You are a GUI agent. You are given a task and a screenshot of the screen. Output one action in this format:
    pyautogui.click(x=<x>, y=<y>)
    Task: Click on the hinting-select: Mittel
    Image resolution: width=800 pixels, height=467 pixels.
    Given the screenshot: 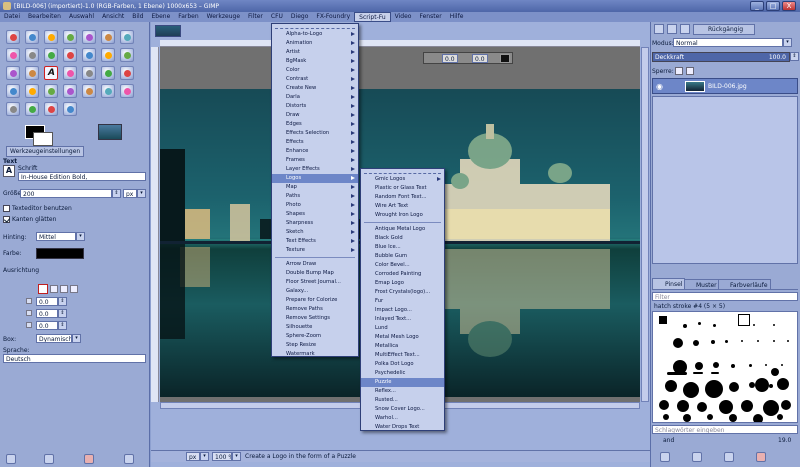 What is the action you would take?
    pyautogui.click(x=56, y=236)
    